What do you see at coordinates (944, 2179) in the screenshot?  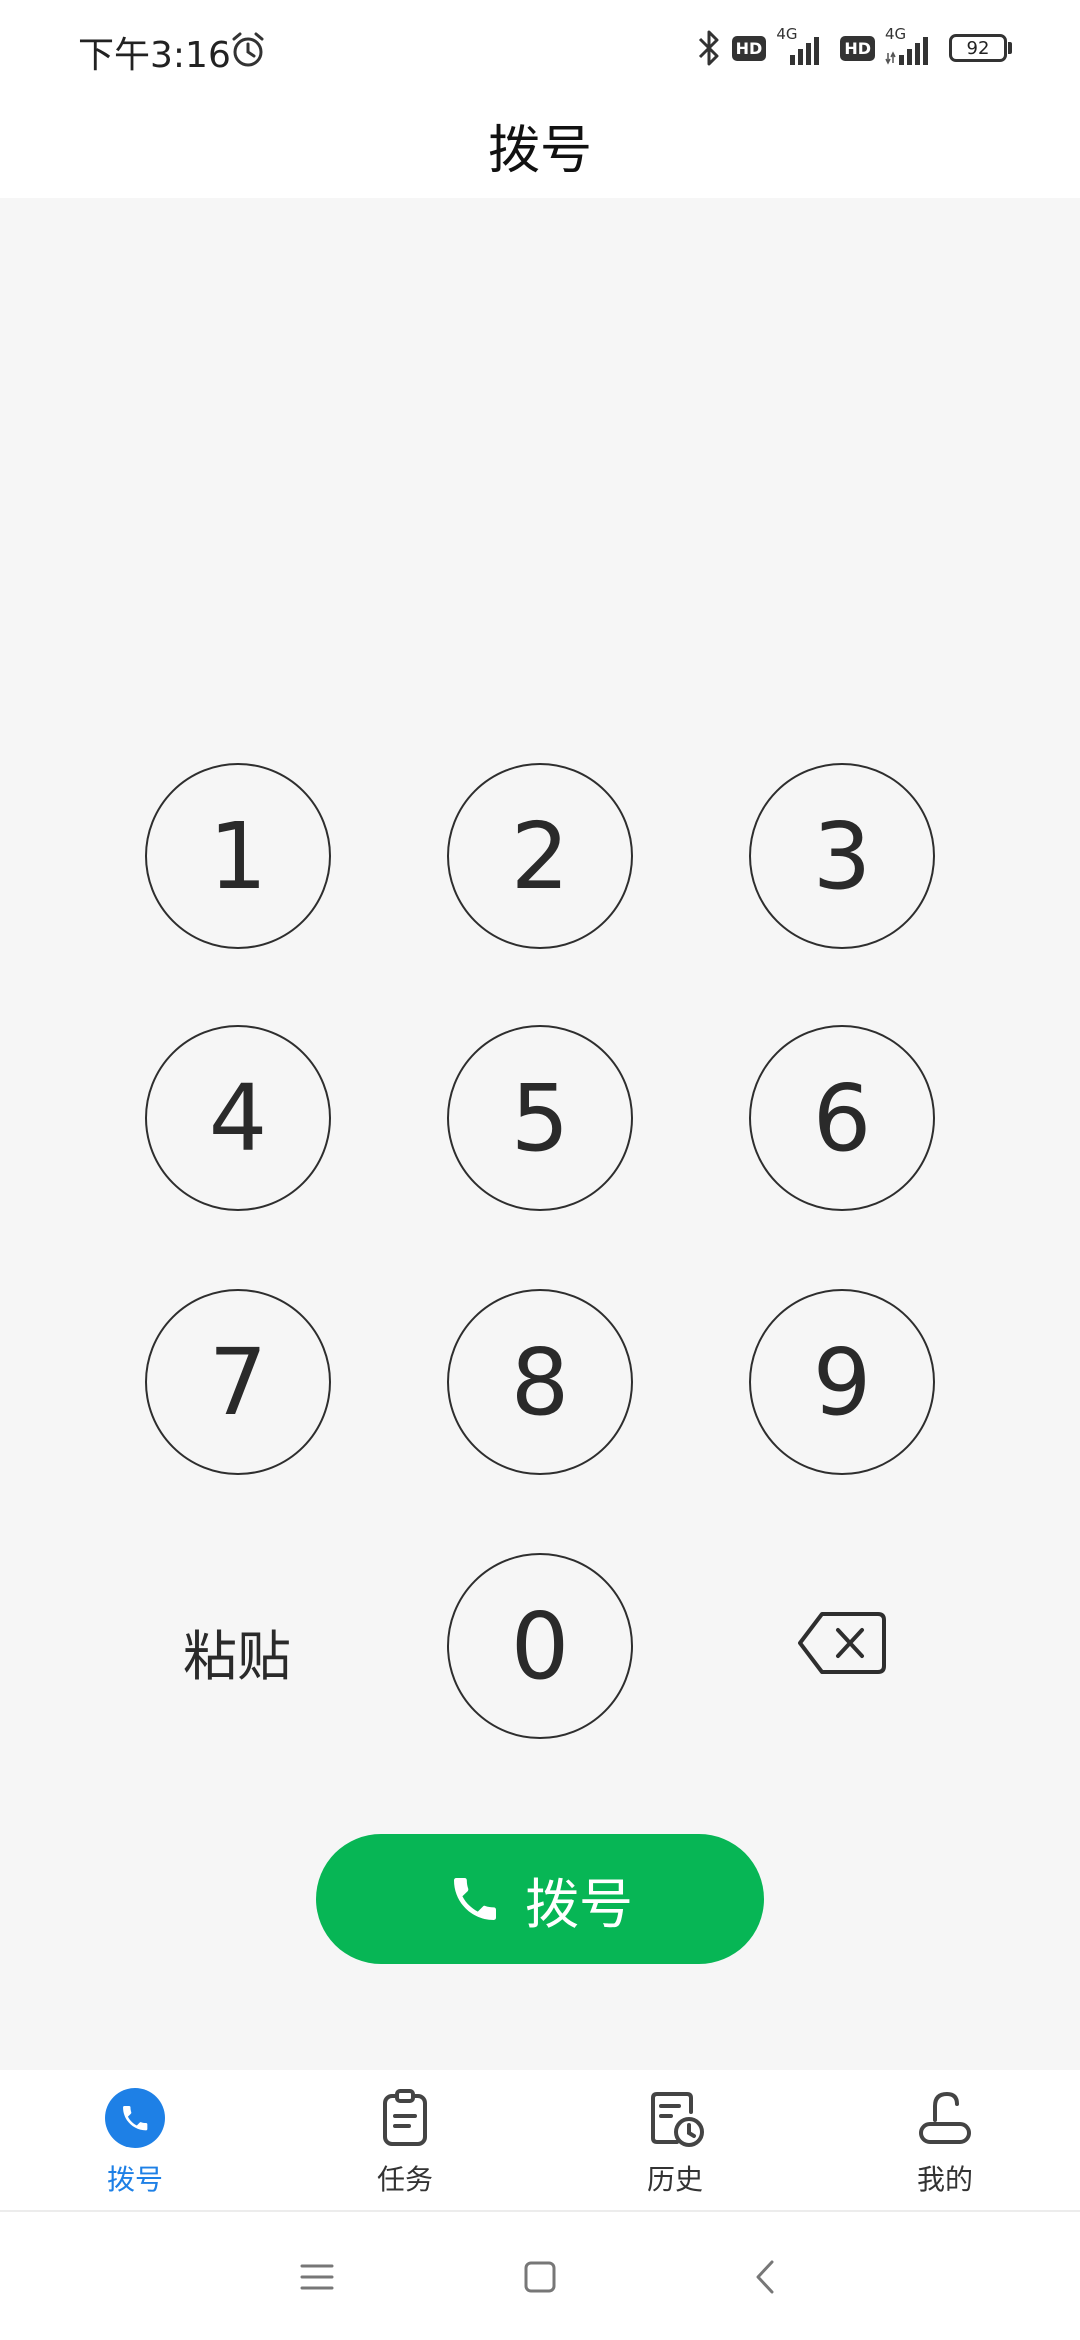 I see `tab-profile-label: 我的` at bounding box center [944, 2179].